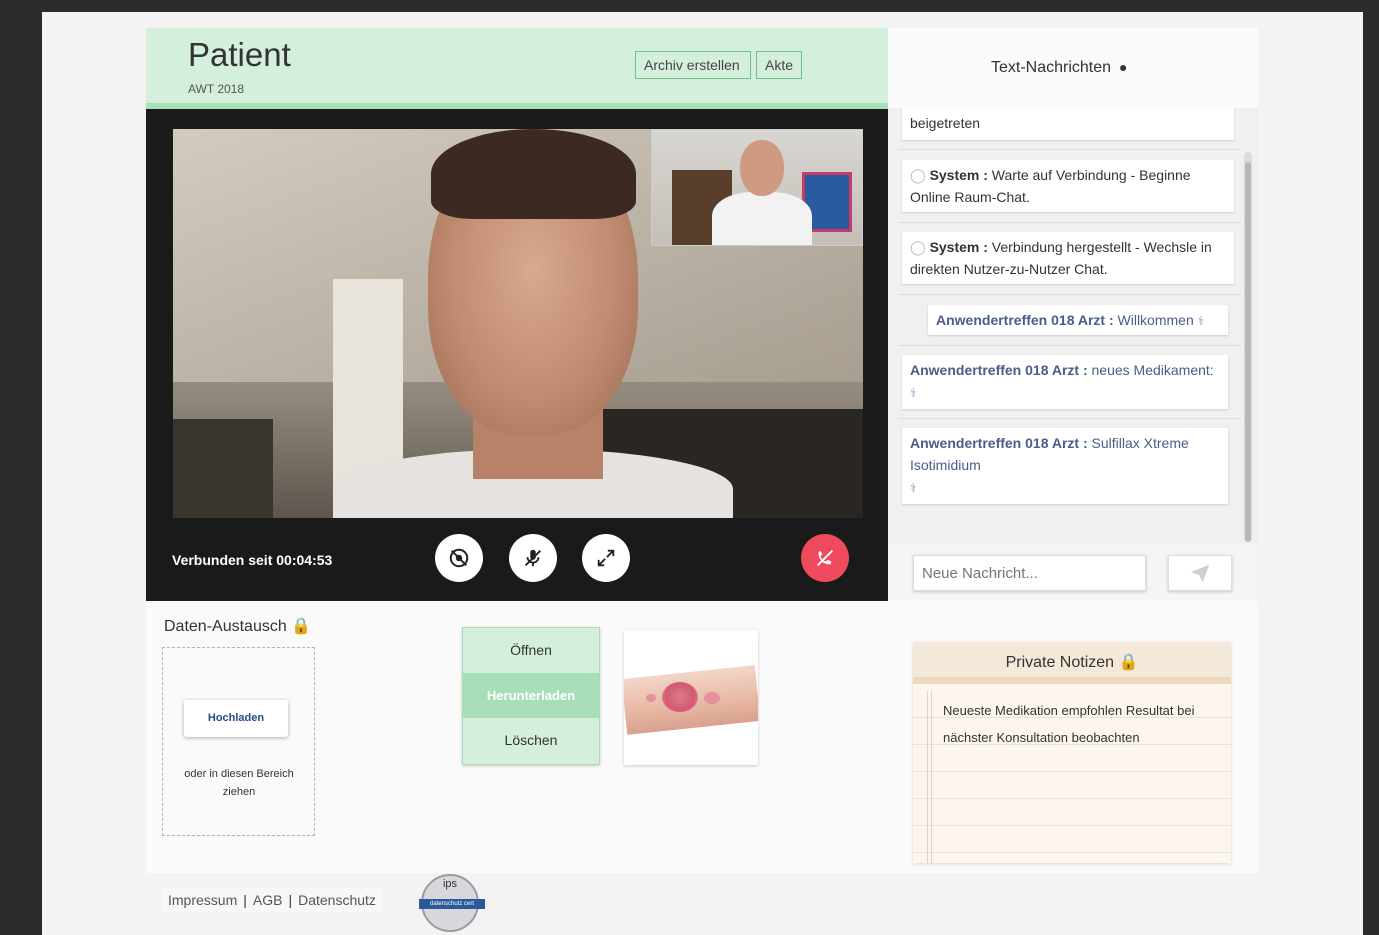 This screenshot has width=1379, height=935. Describe the element at coordinates (202, 900) in the screenshot. I see `footer-link-impressum: Impressum` at that location.